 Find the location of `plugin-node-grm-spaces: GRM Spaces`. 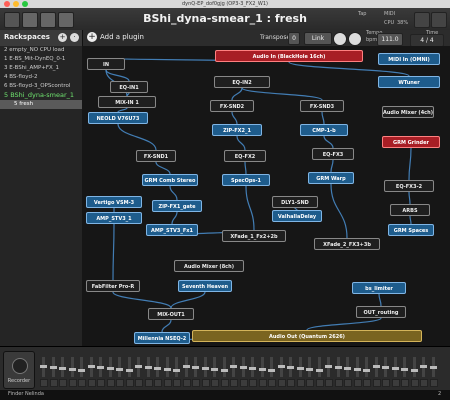

plugin-node-grm-spaces: GRM Spaces is located at coordinates (411, 230).